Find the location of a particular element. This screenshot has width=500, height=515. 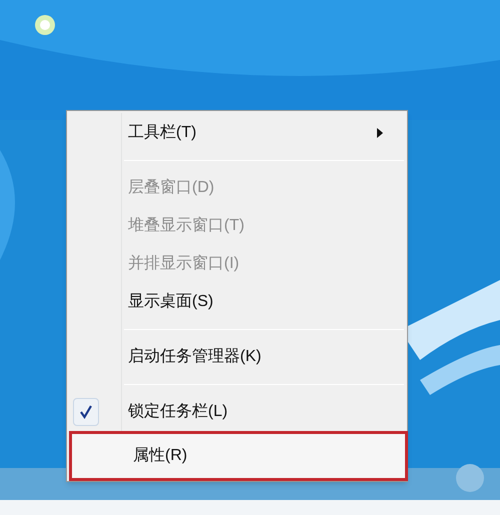

menu-item: 显示桌面(S) is located at coordinates (237, 302).